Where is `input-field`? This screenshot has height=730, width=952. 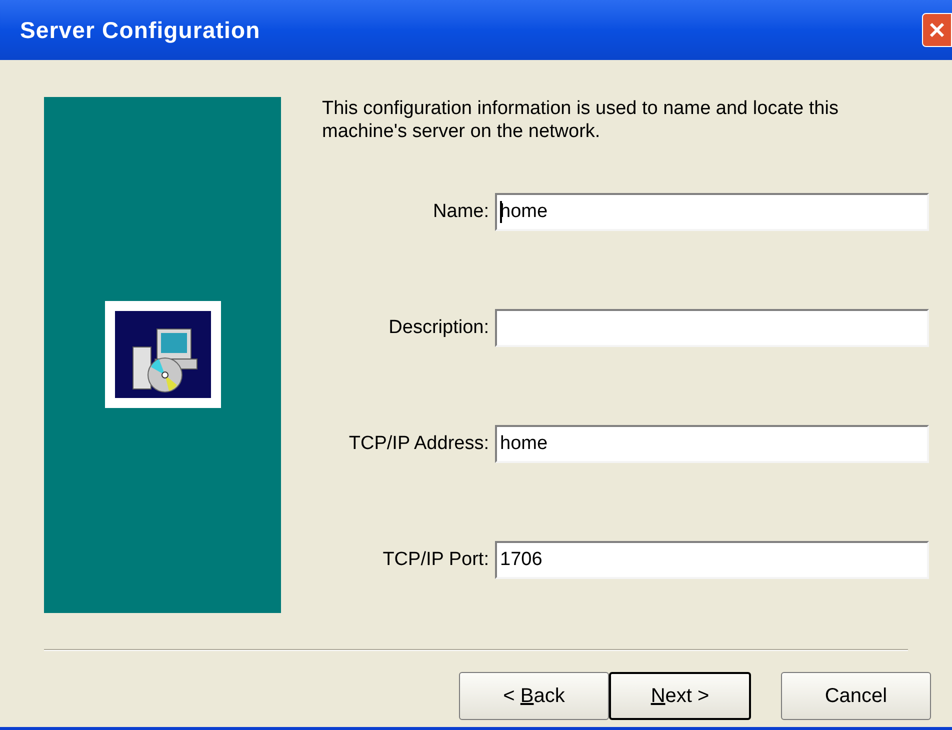
input-field is located at coordinates (712, 328).